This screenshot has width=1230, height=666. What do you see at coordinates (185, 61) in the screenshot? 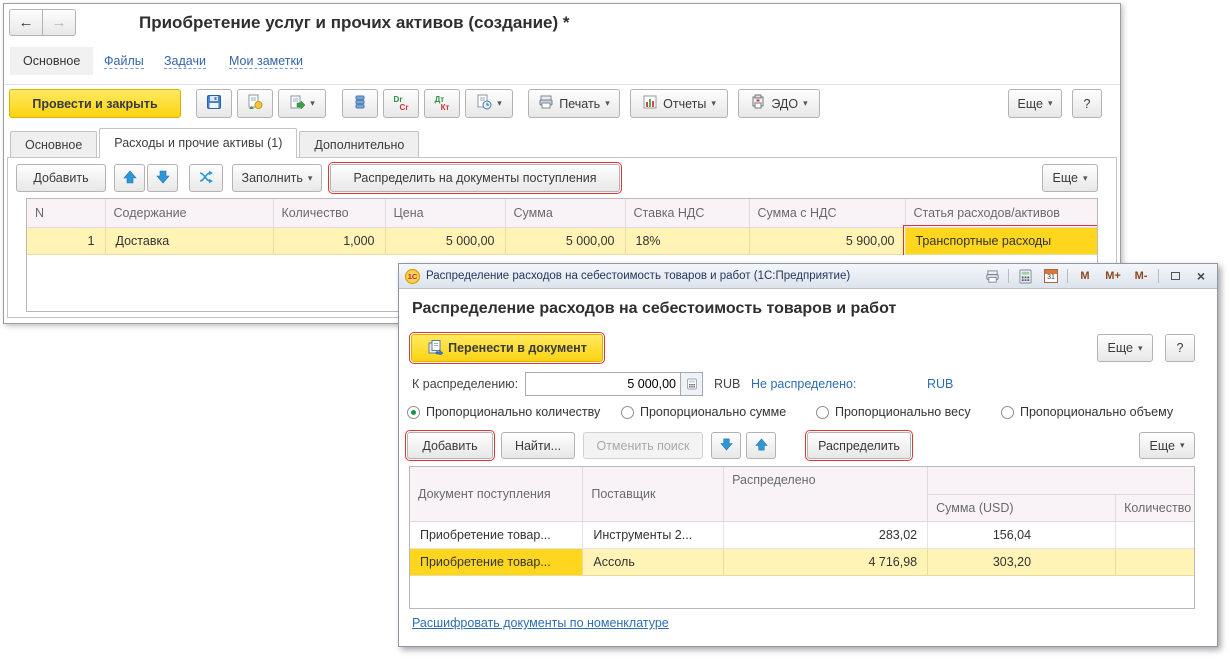
I see `nav-link-tasks: Задачи` at bounding box center [185, 61].